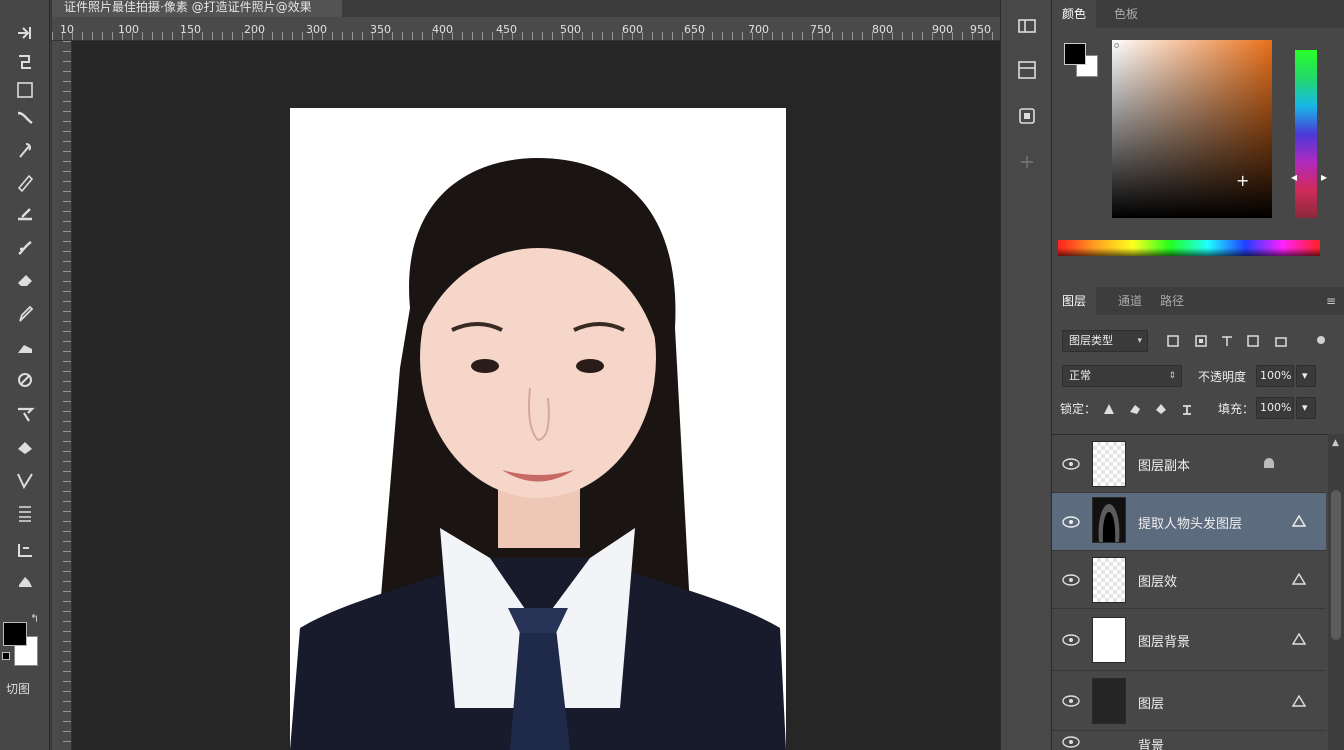 The width and height of the screenshot is (1344, 750). What do you see at coordinates (1074, 14) in the screenshot?
I see `tab-color: 颜色` at bounding box center [1074, 14].